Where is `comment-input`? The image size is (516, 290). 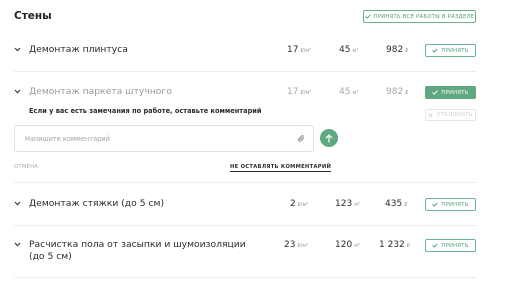 comment-input is located at coordinates (155, 139).